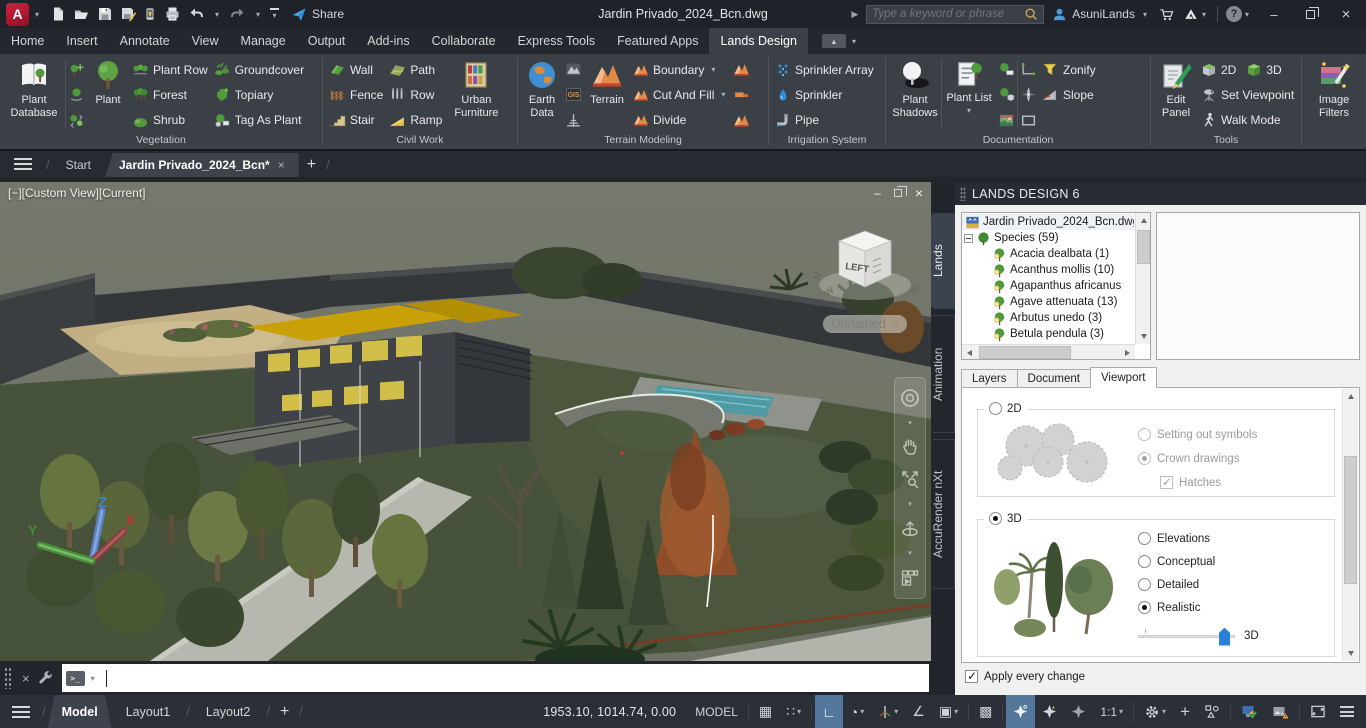 This screenshot has width=1366, height=728. What do you see at coordinates (829, 711) in the screenshot?
I see `ortho-button: ∟` at bounding box center [829, 711].